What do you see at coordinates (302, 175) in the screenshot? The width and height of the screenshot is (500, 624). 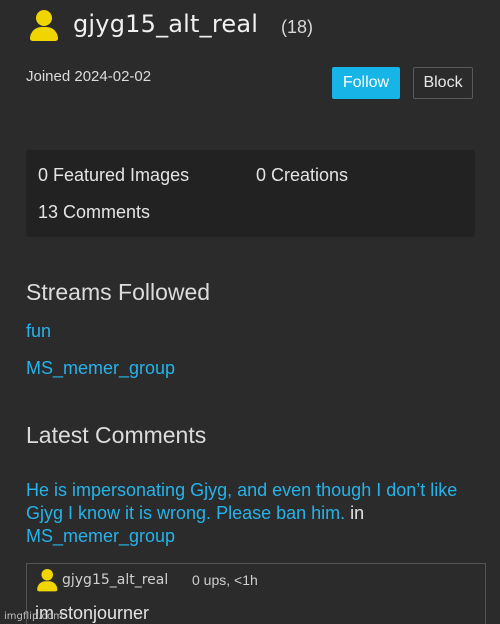 I see `creations-count: 0 Creations` at bounding box center [302, 175].